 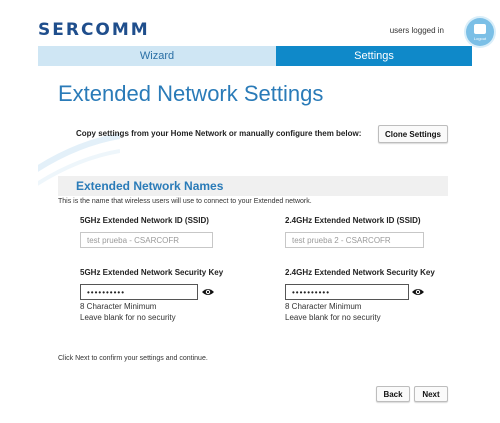 I want to click on show-password-24ghz-eye-icon, so click(x=418, y=292).